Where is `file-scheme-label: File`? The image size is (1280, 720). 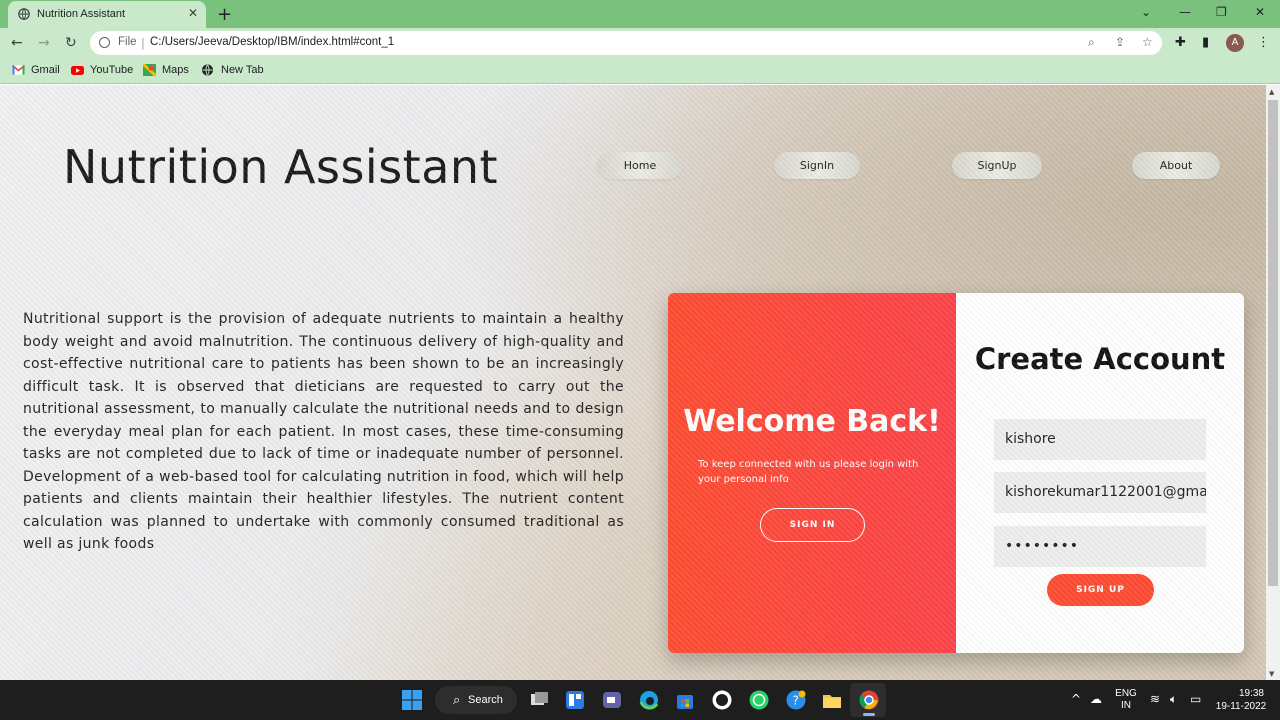 file-scheme-label: File is located at coordinates (127, 42).